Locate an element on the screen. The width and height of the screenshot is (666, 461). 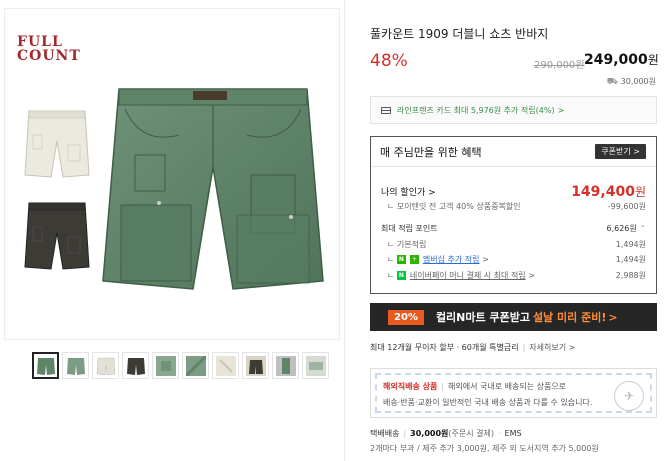
black-shorts-image is located at coordinates (57, 234).